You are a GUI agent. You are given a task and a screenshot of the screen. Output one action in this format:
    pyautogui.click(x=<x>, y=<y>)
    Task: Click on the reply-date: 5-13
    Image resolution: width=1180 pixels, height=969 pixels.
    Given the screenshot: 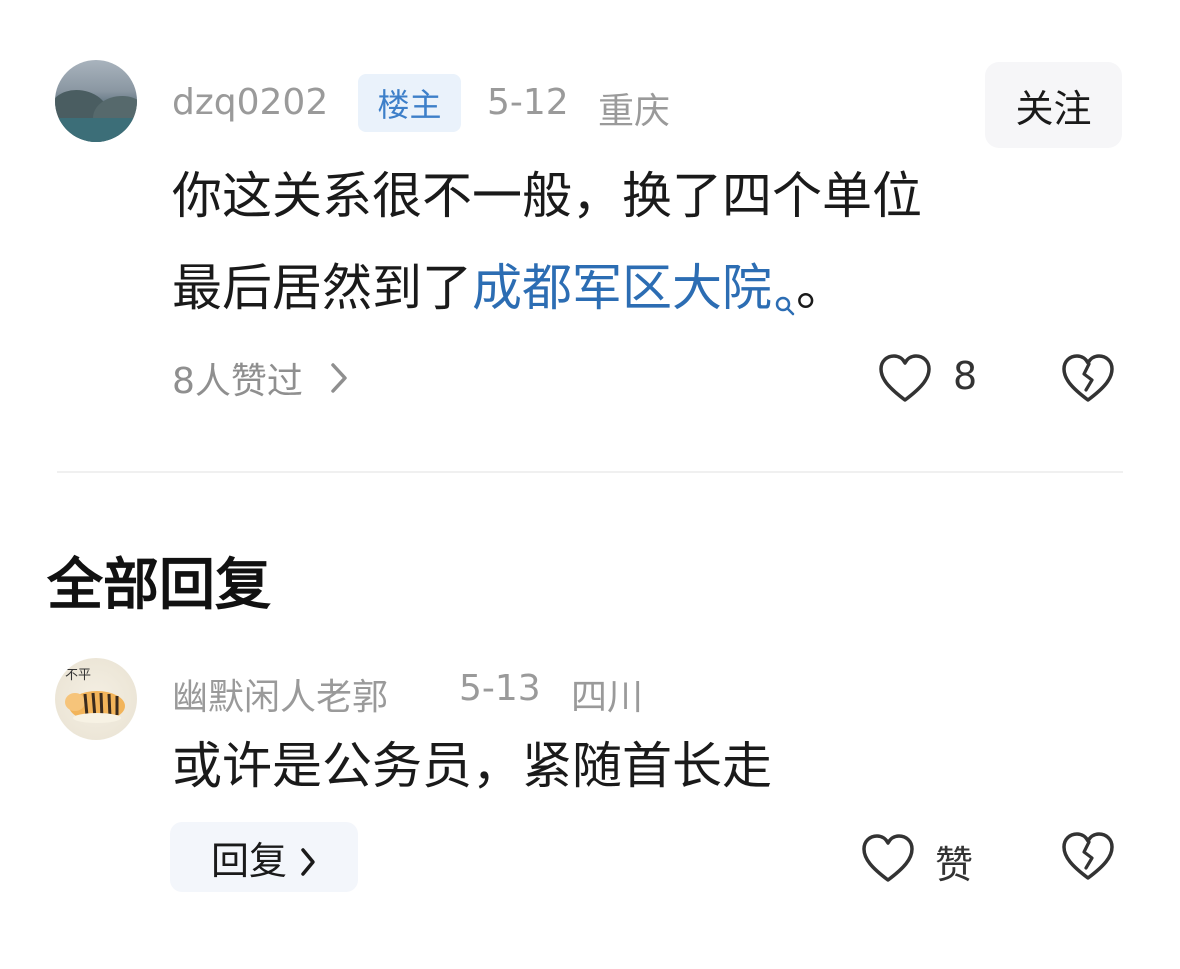 What is the action you would take?
    pyautogui.click(x=500, y=688)
    